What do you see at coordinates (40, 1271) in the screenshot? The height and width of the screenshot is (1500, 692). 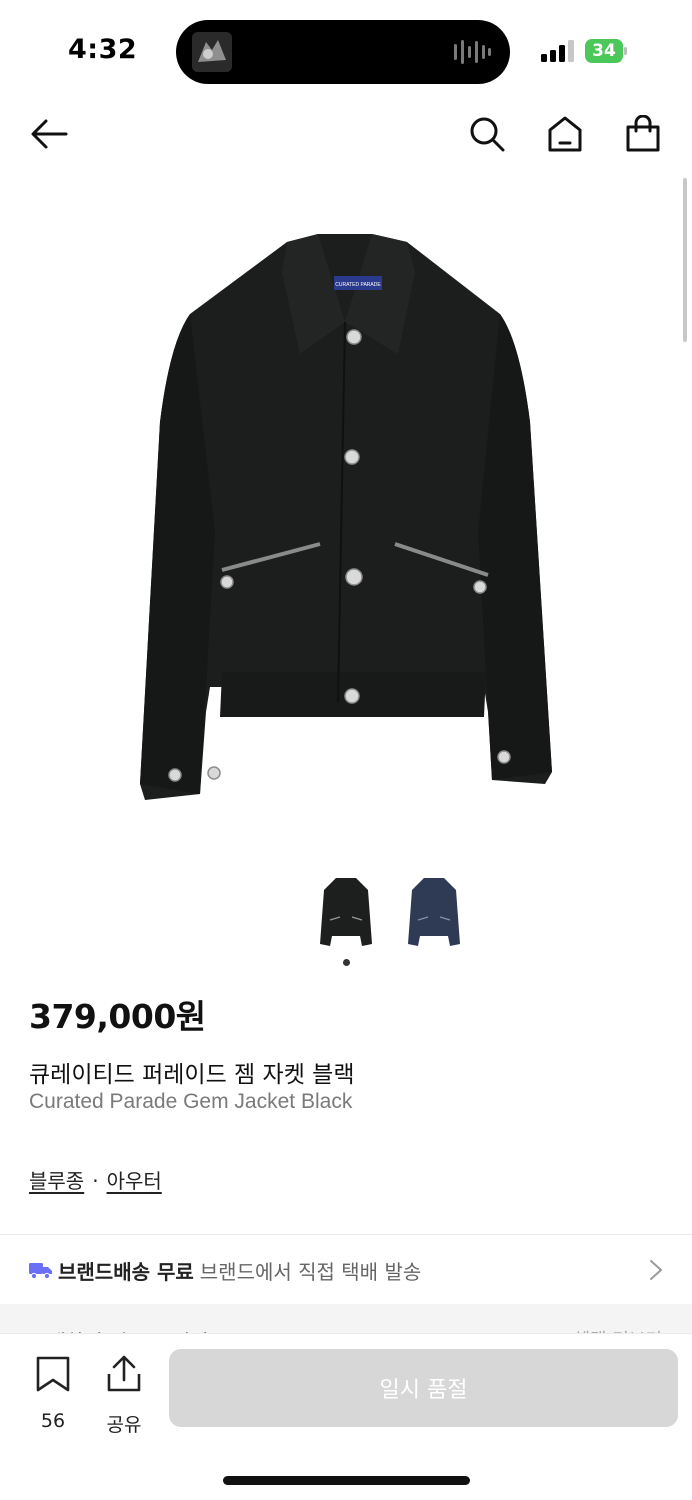 I see `truck-icon` at bounding box center [40, 1271].